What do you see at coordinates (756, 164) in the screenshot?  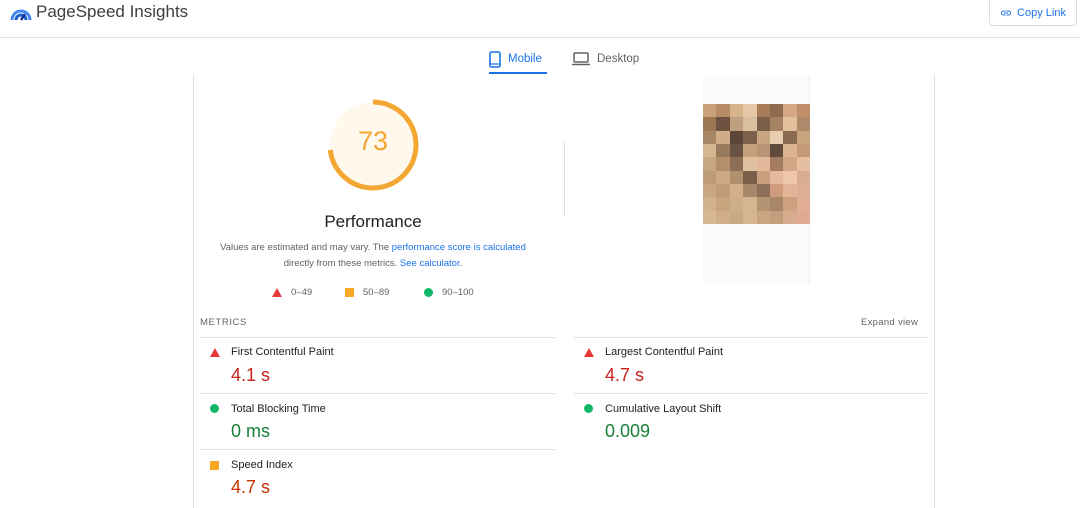 I see `pixelated-screenshot-image` at bounding box center [756, 164].